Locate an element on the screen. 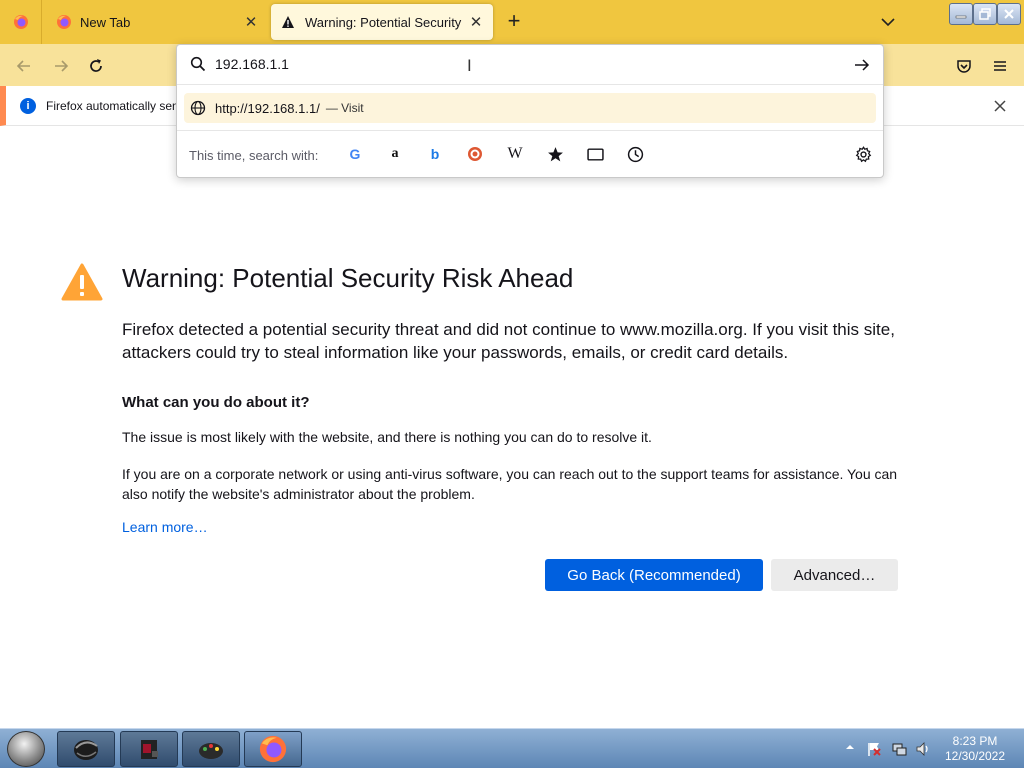 This screenshot has width=1024, height=768. volume-icon is located at coordinates (923, 749).